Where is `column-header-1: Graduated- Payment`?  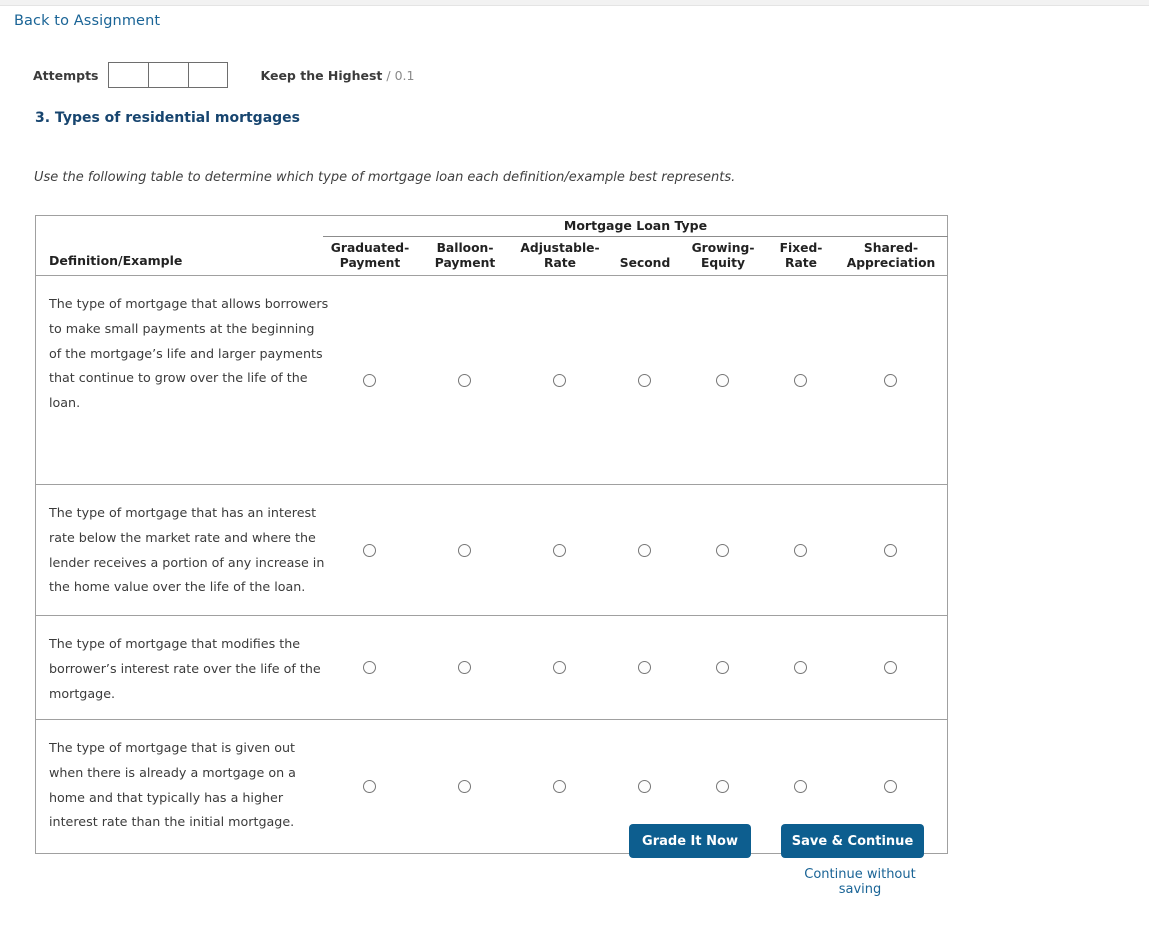 column-header-1: Graduated- Payment is located at coordinates (370, 256).